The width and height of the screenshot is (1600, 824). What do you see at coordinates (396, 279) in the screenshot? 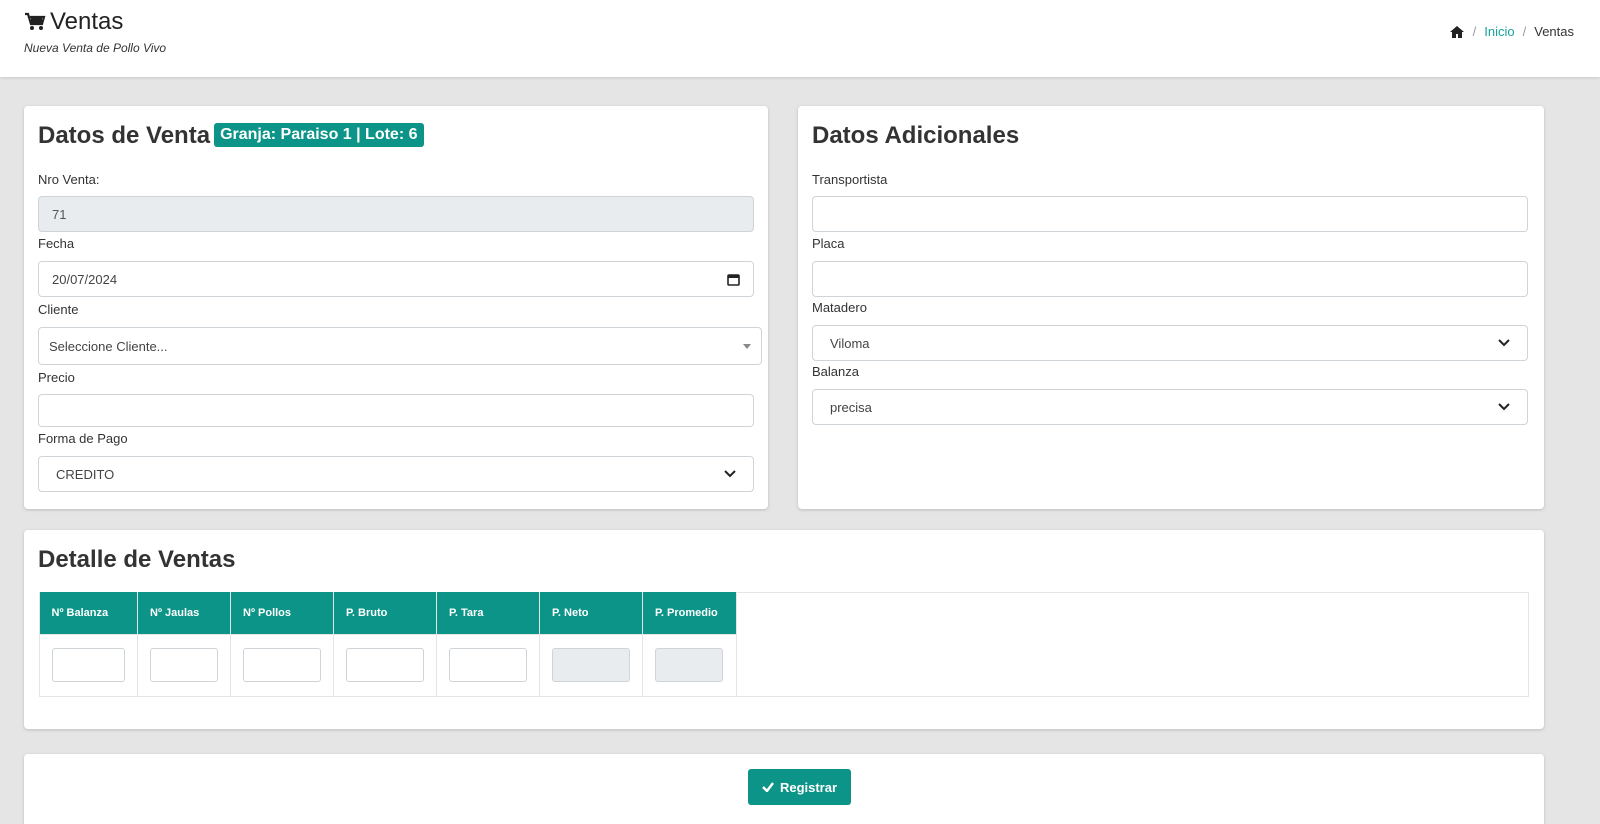
I see `fecha-date-input: 20/07/2024` at bounding box center [396, 279].